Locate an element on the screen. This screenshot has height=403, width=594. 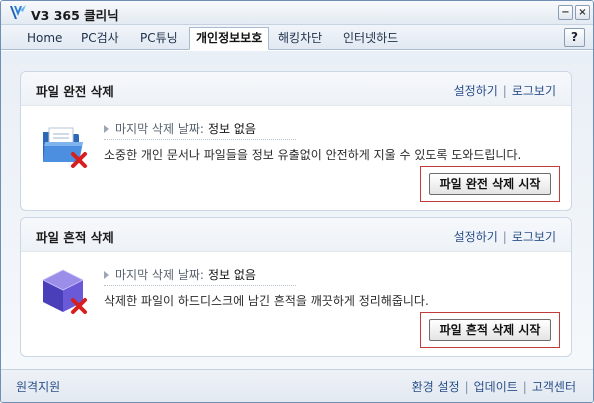
tab-pc-tuning: PC튜닝 is located at coordinates (159, 38).